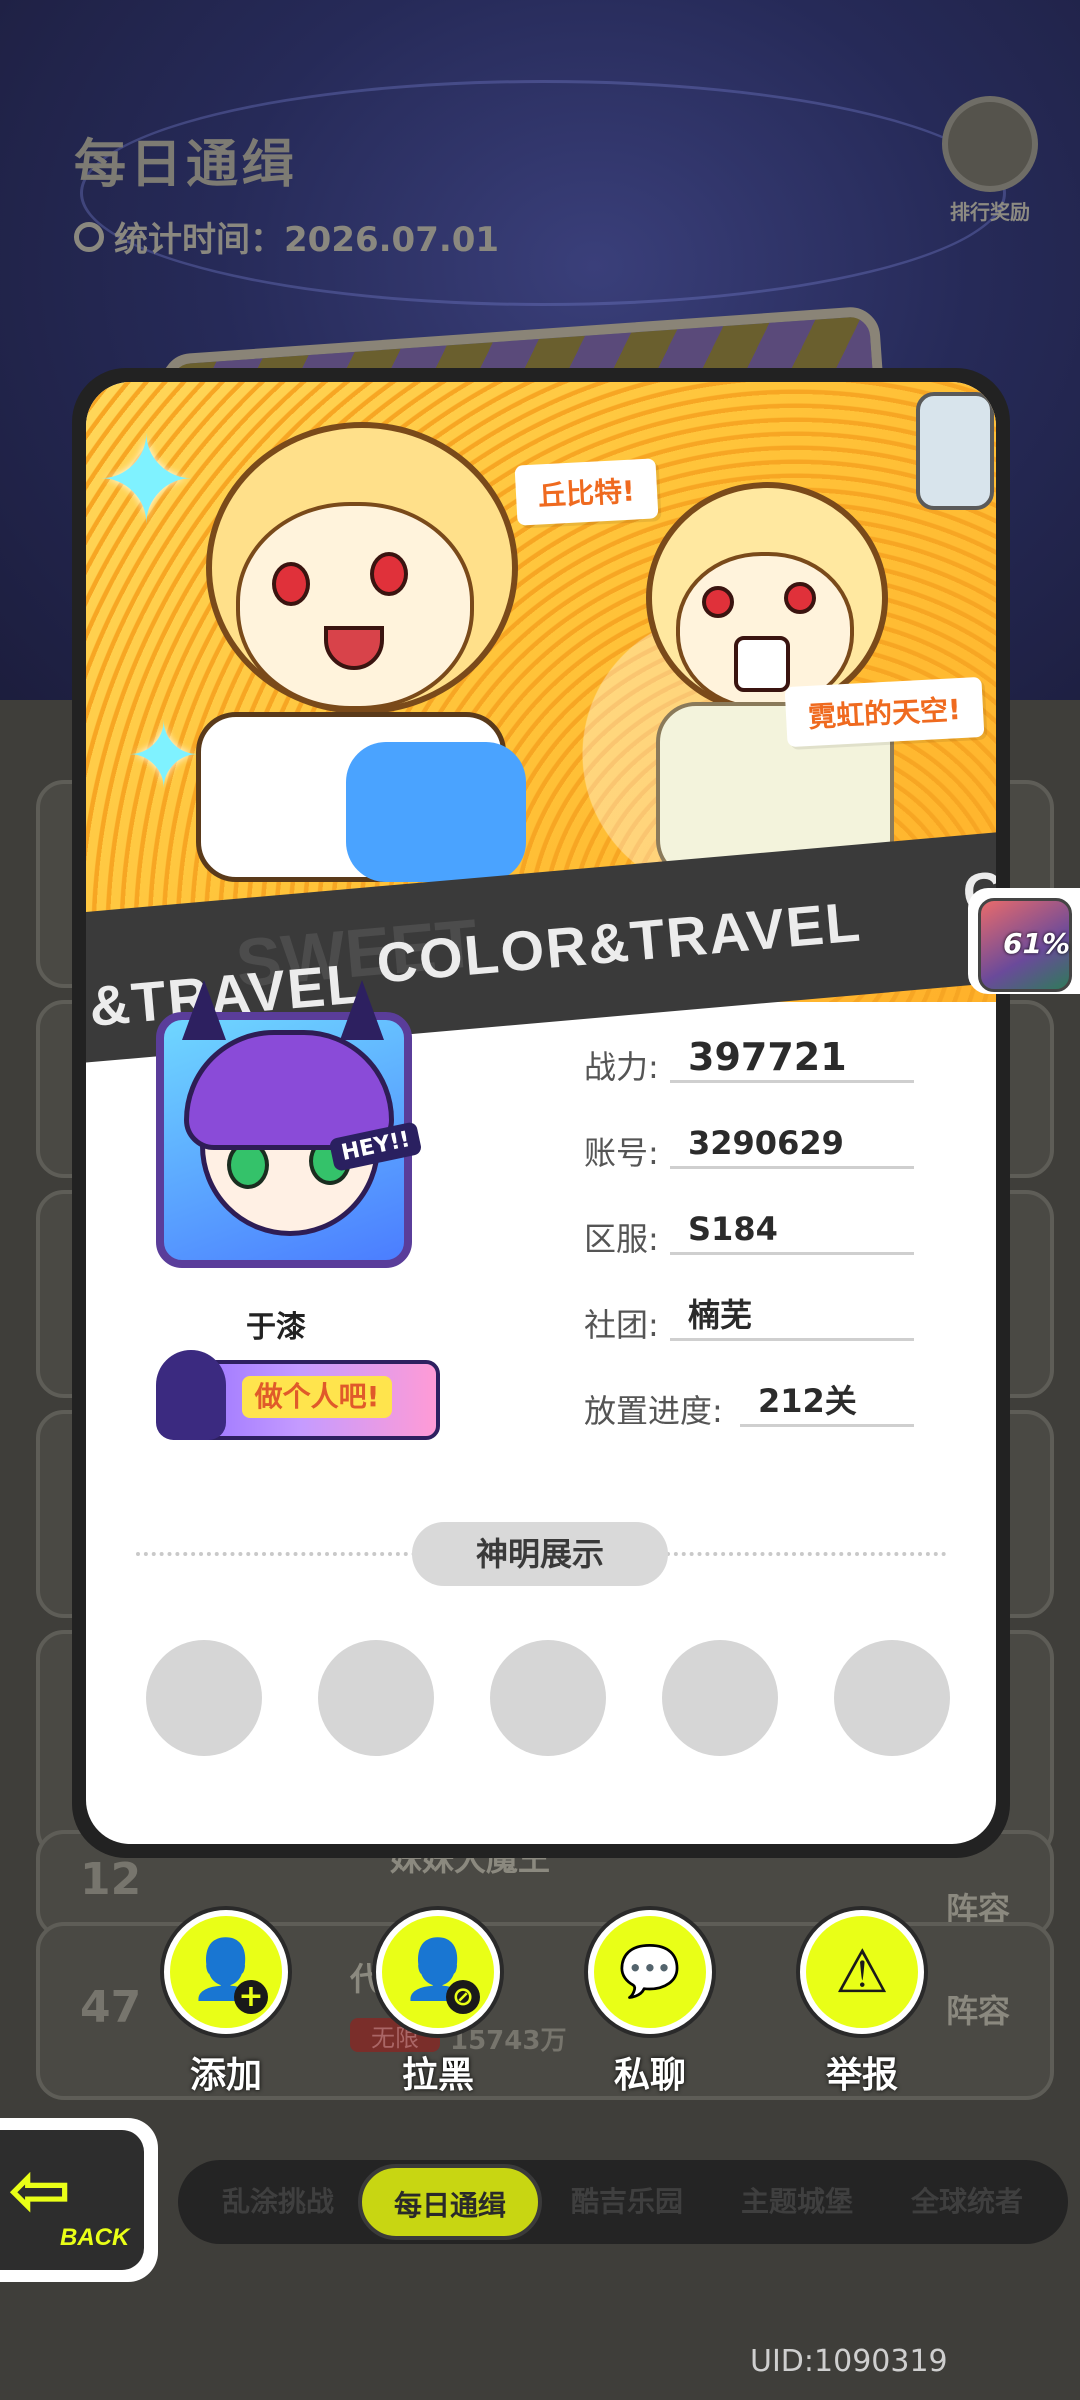 Image resolution: width=1080 pixels, height=2400 pixels. Describe the element at coordinates (978, 2009) in the screenshot. I see `team-link: 阵容` at that location.